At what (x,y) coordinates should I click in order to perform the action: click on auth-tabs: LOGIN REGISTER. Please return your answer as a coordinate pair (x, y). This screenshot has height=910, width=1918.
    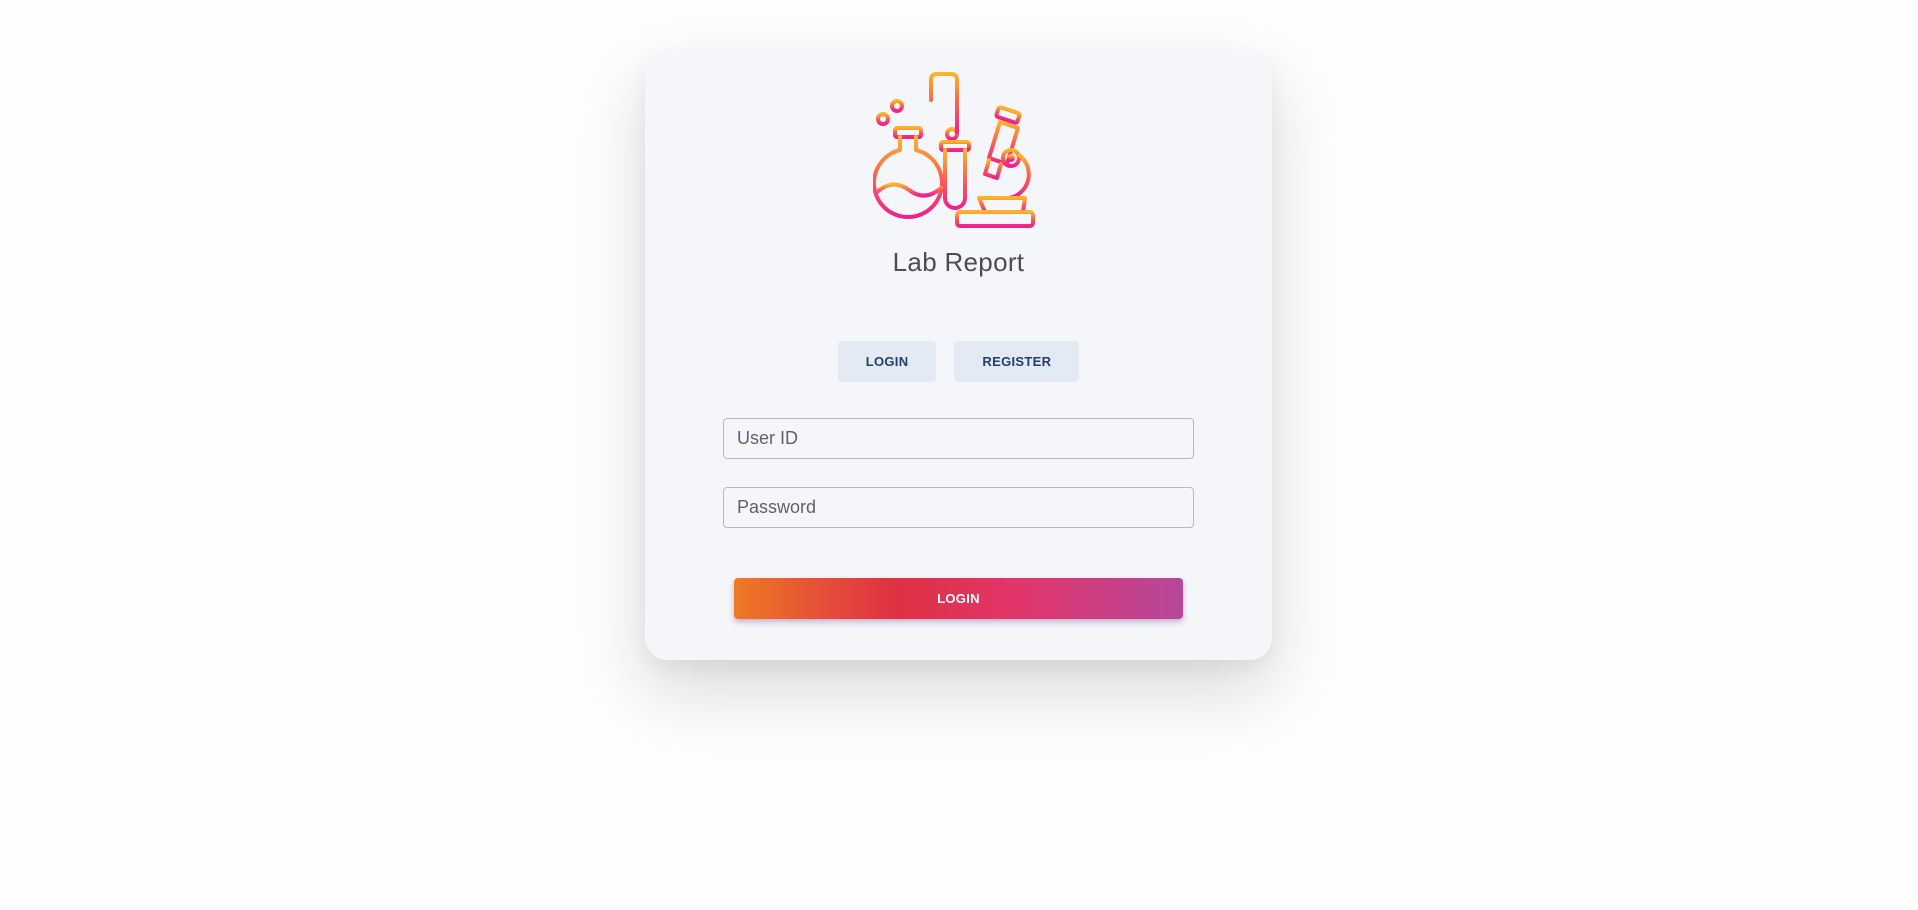
    Looking at the image, I should click on (958, 361).